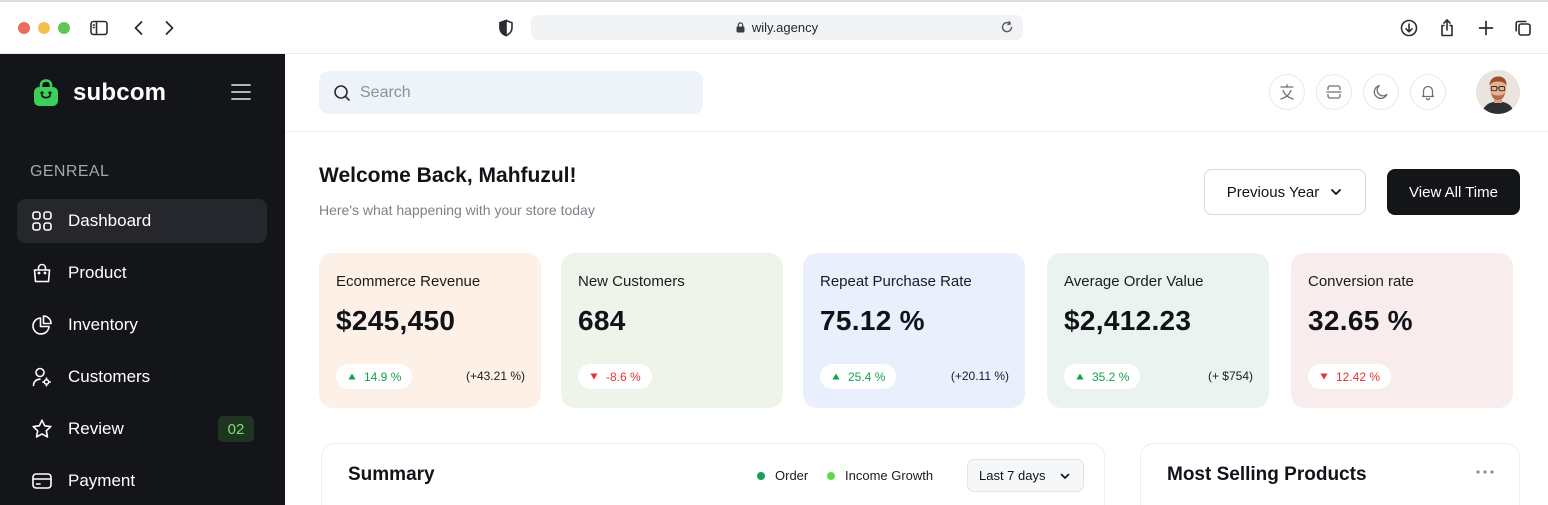 The height and width of the screenshot is (505, 1548). What do you see at coordinates (506, 28) in the screenshot?
I see `privacy-shield-icon` at bounding box center [506, 28].